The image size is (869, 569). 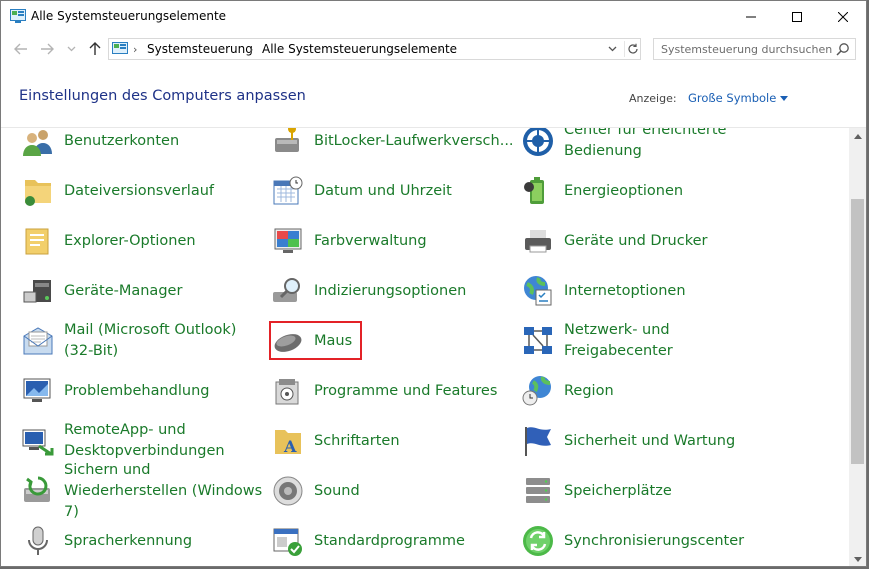 What do you see at coordinates (414, 391) in the screenshot?
I see `item-label: Programme und Features` at bounding box center [414, 391].